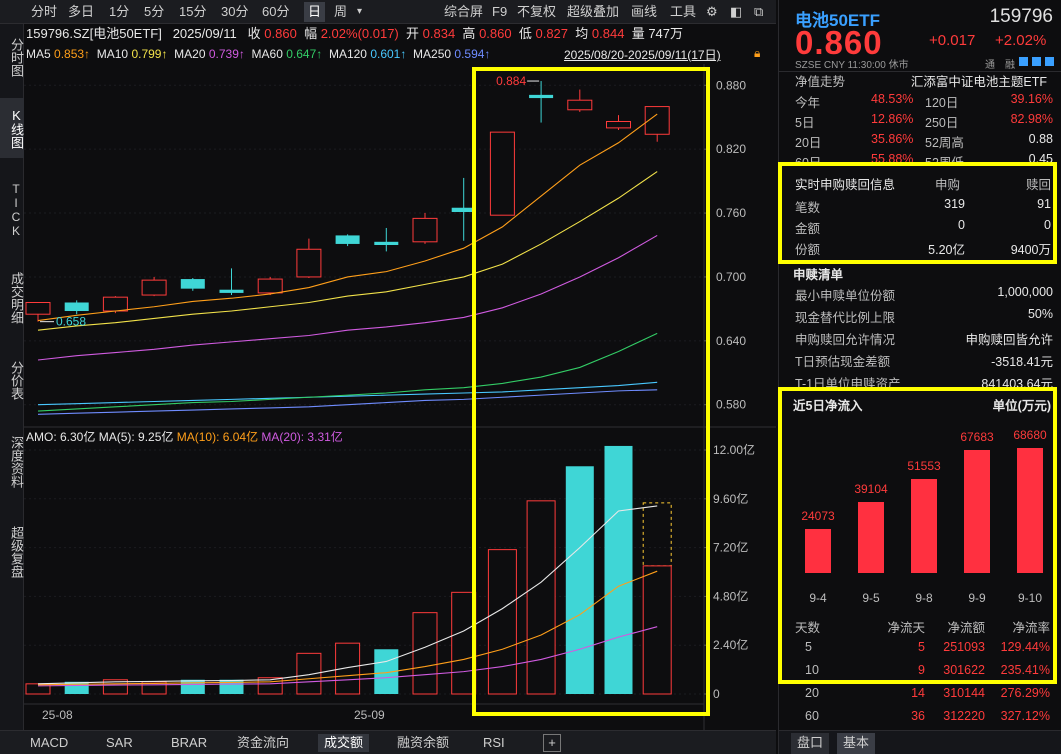 The image size is (1061, 754). I want to click on period-1min: 1分, so click(119, 12).